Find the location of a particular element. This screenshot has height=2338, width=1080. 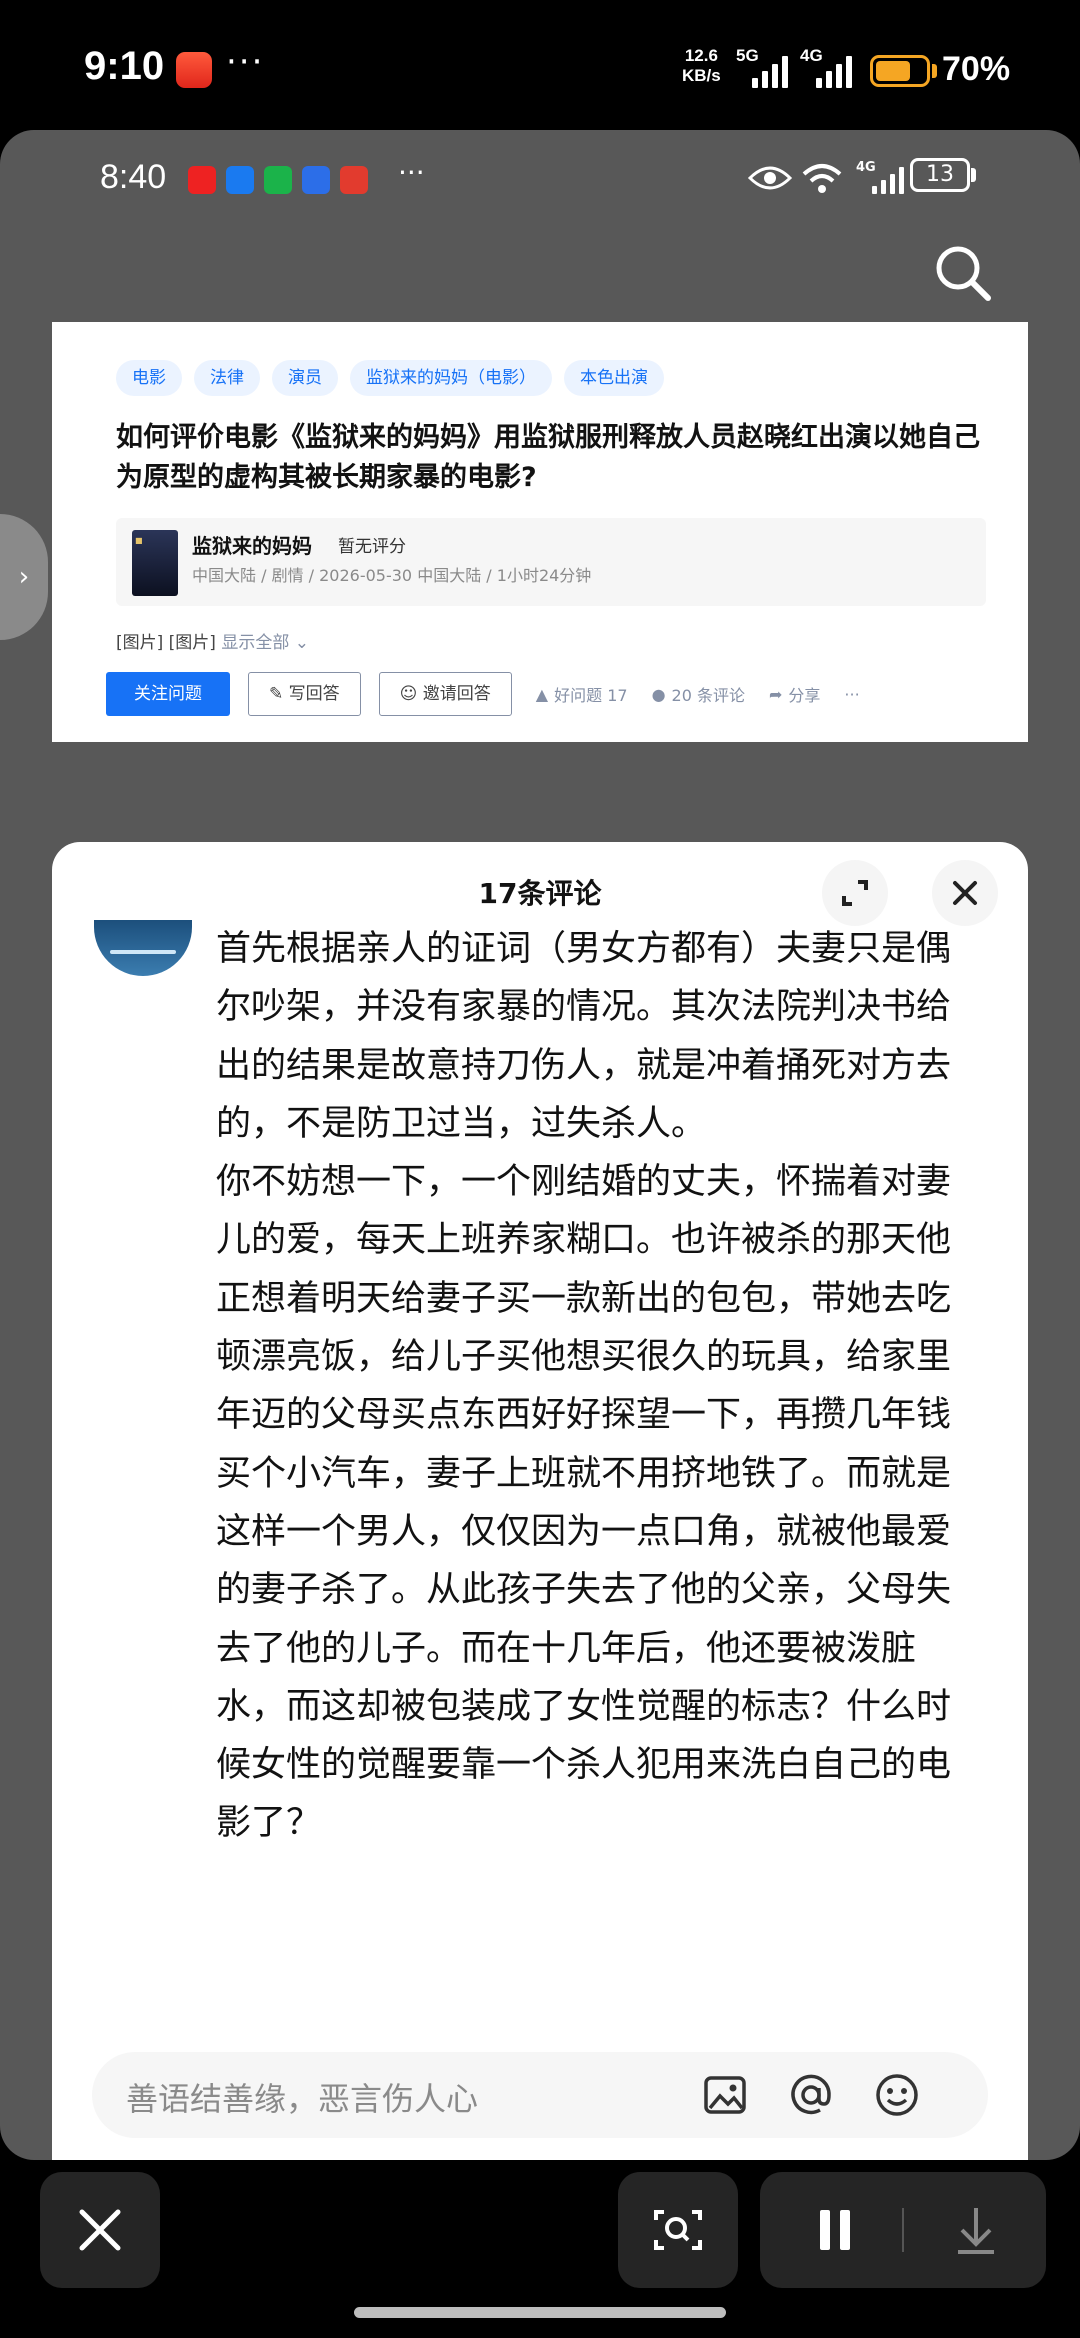

battery-tip is located at coordinates (934, 71).